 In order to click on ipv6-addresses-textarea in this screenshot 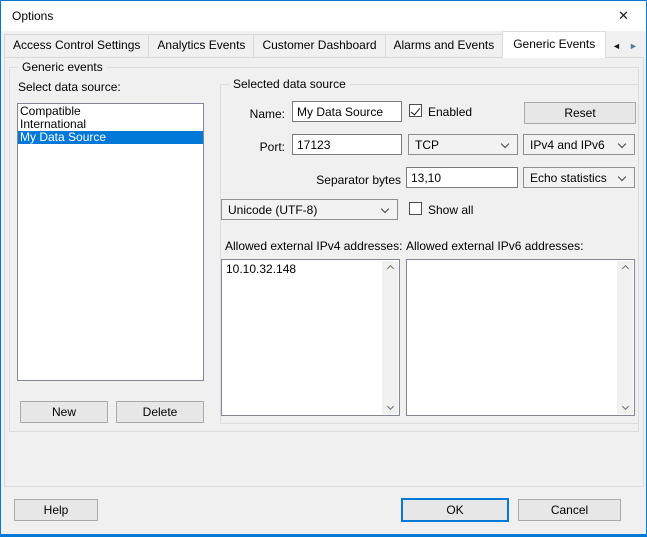, I will do `click(520, 337)`.